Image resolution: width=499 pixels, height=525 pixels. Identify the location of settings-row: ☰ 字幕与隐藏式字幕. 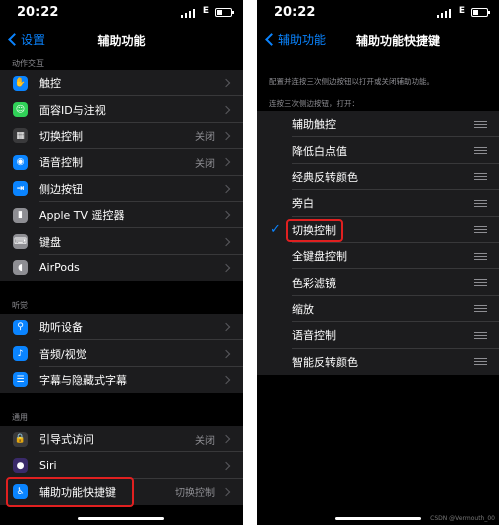
(121, 380).